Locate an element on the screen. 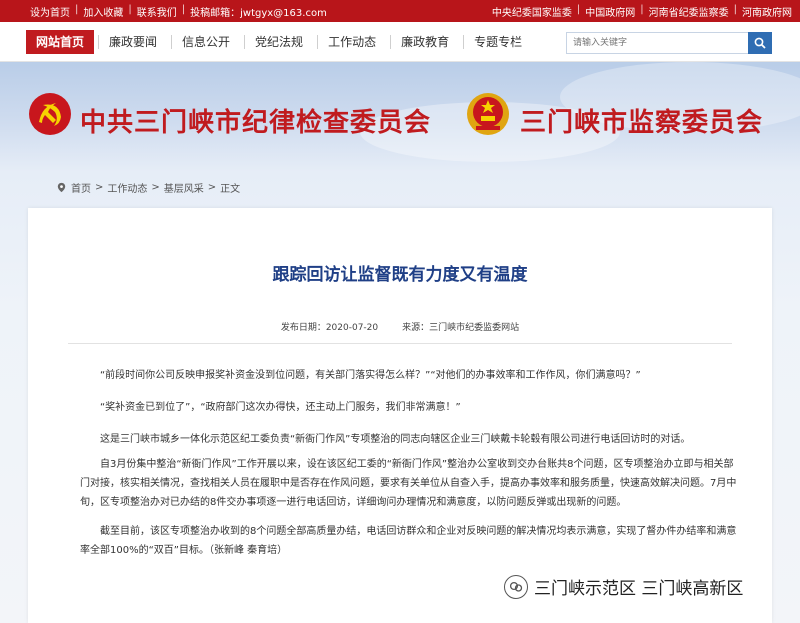 The width and height of the screenshot is (800, 623). nav-item-info: 信息公开 is located at coordinates (205, 41).